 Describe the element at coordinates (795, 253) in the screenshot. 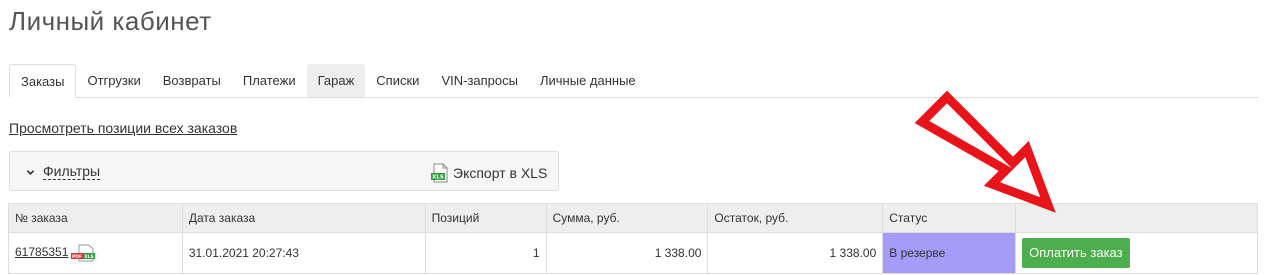

I see `balance-cell: 1 338.00` at that location.